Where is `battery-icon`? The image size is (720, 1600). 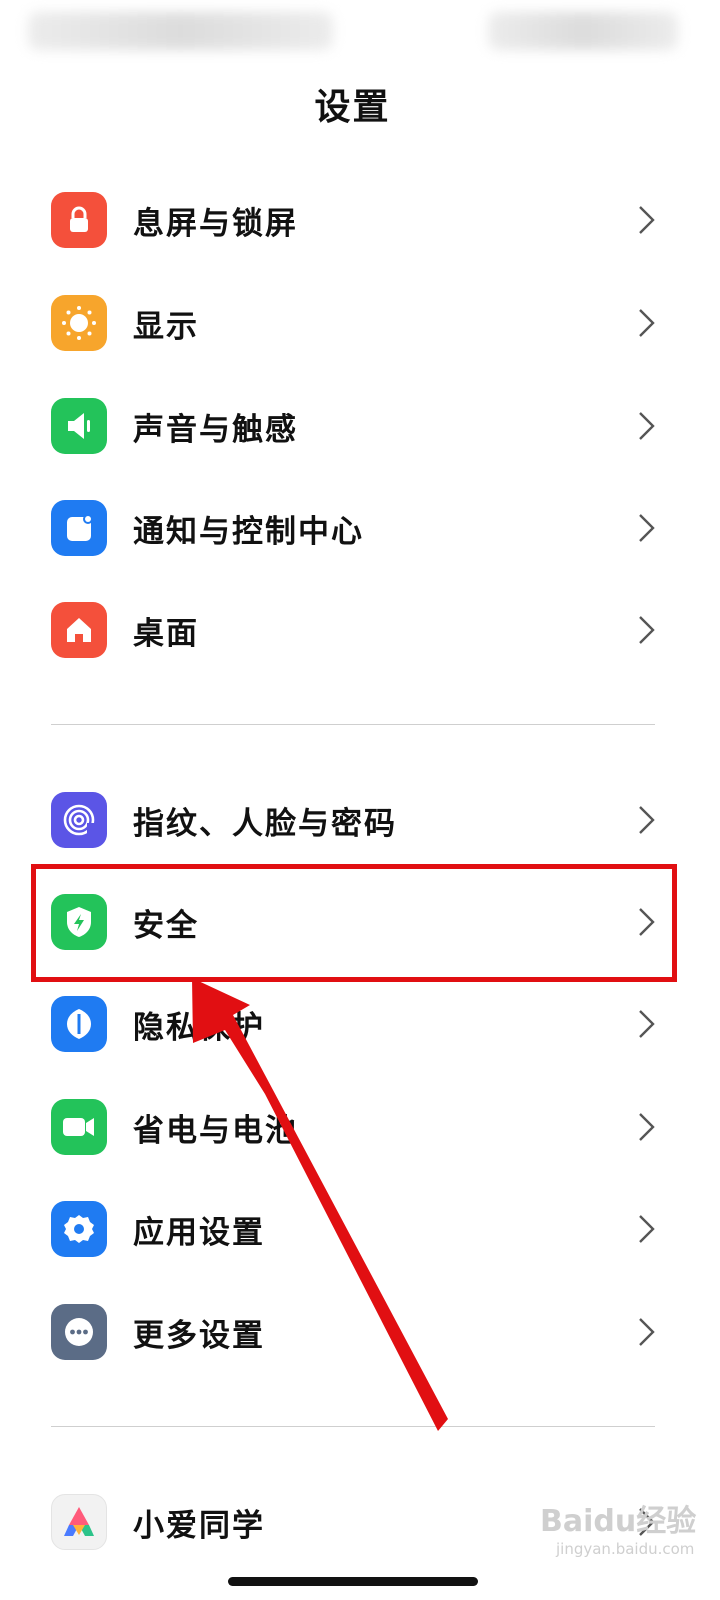
battery-icon is located at coordinates (79, 1127).